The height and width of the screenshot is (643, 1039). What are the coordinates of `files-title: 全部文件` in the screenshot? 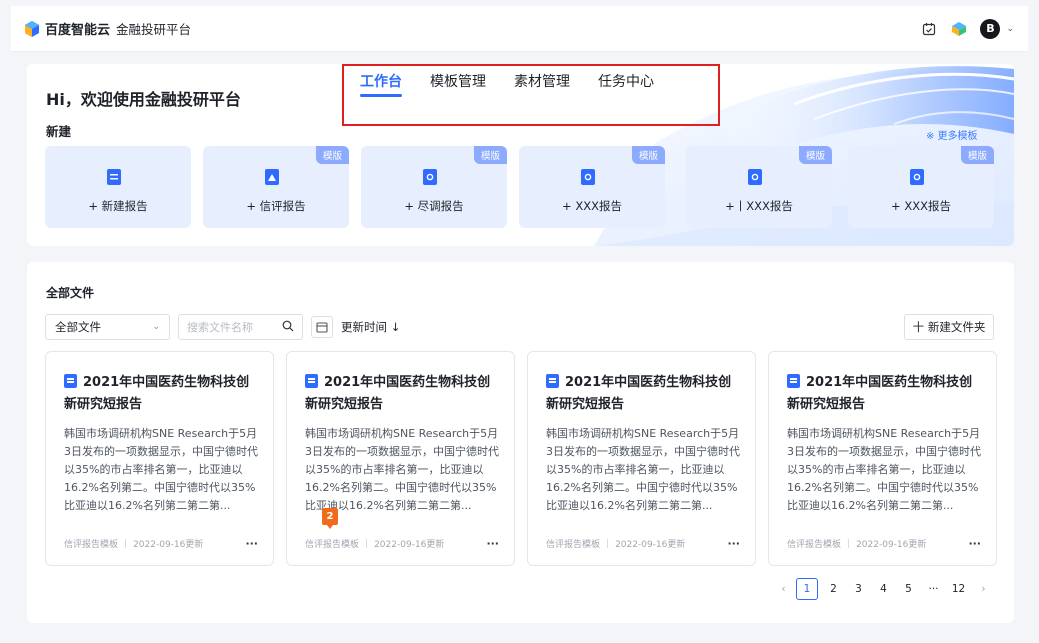 It's located at (70, 293).